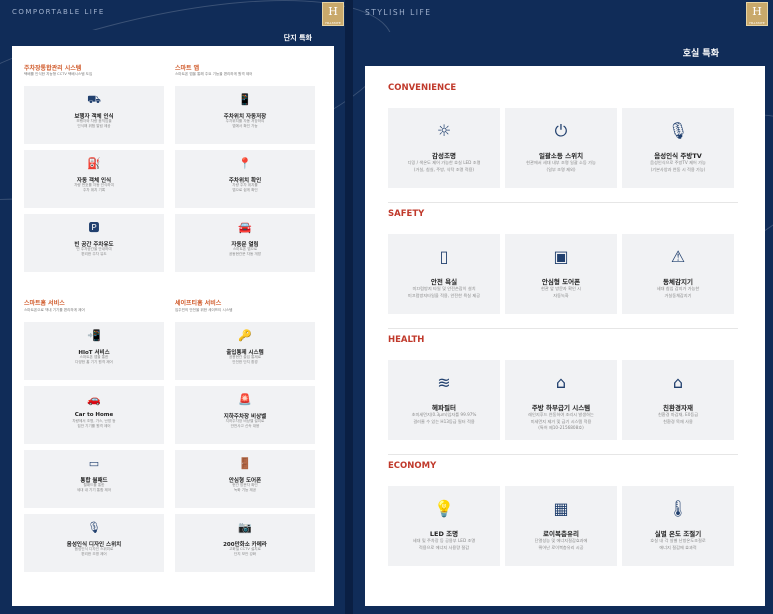  I want to click on feature-card: ⛽ 자동 객체 인식 차량 번호를 자동 인식하여 주차 위치 기록, so click(94, 179).